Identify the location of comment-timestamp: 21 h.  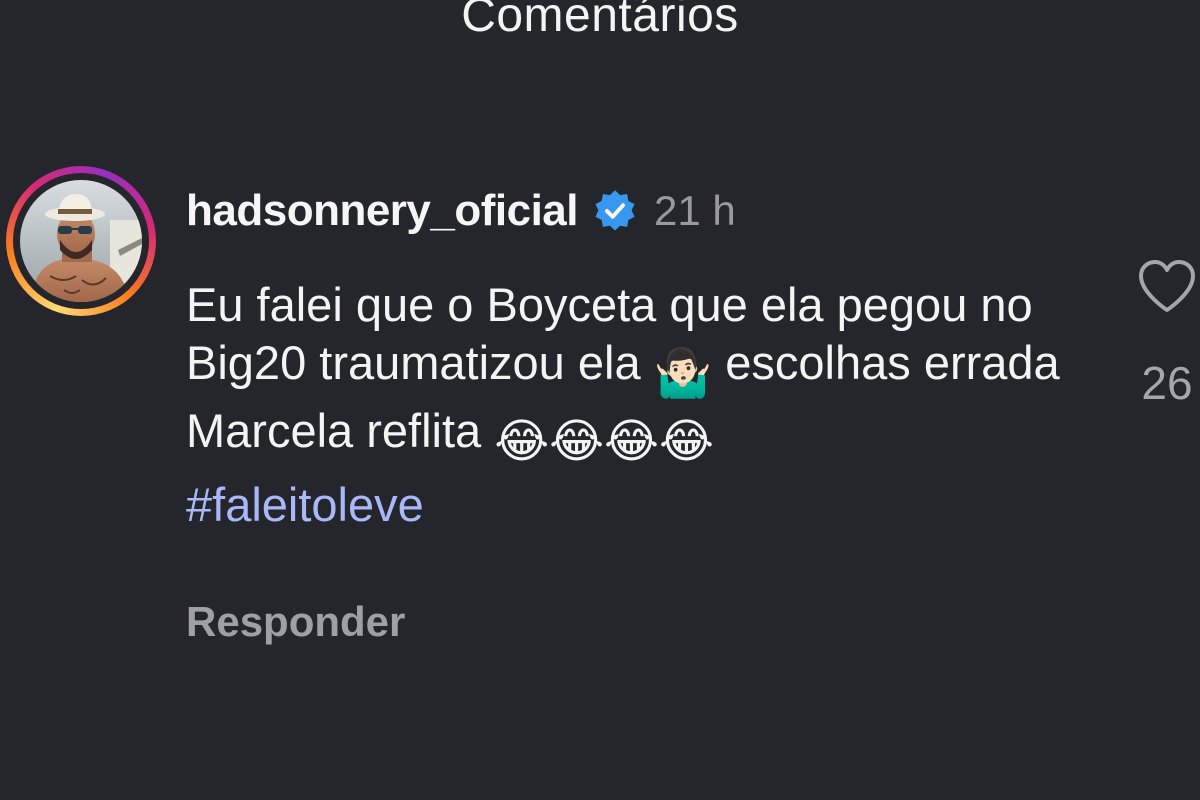
(695, 210).